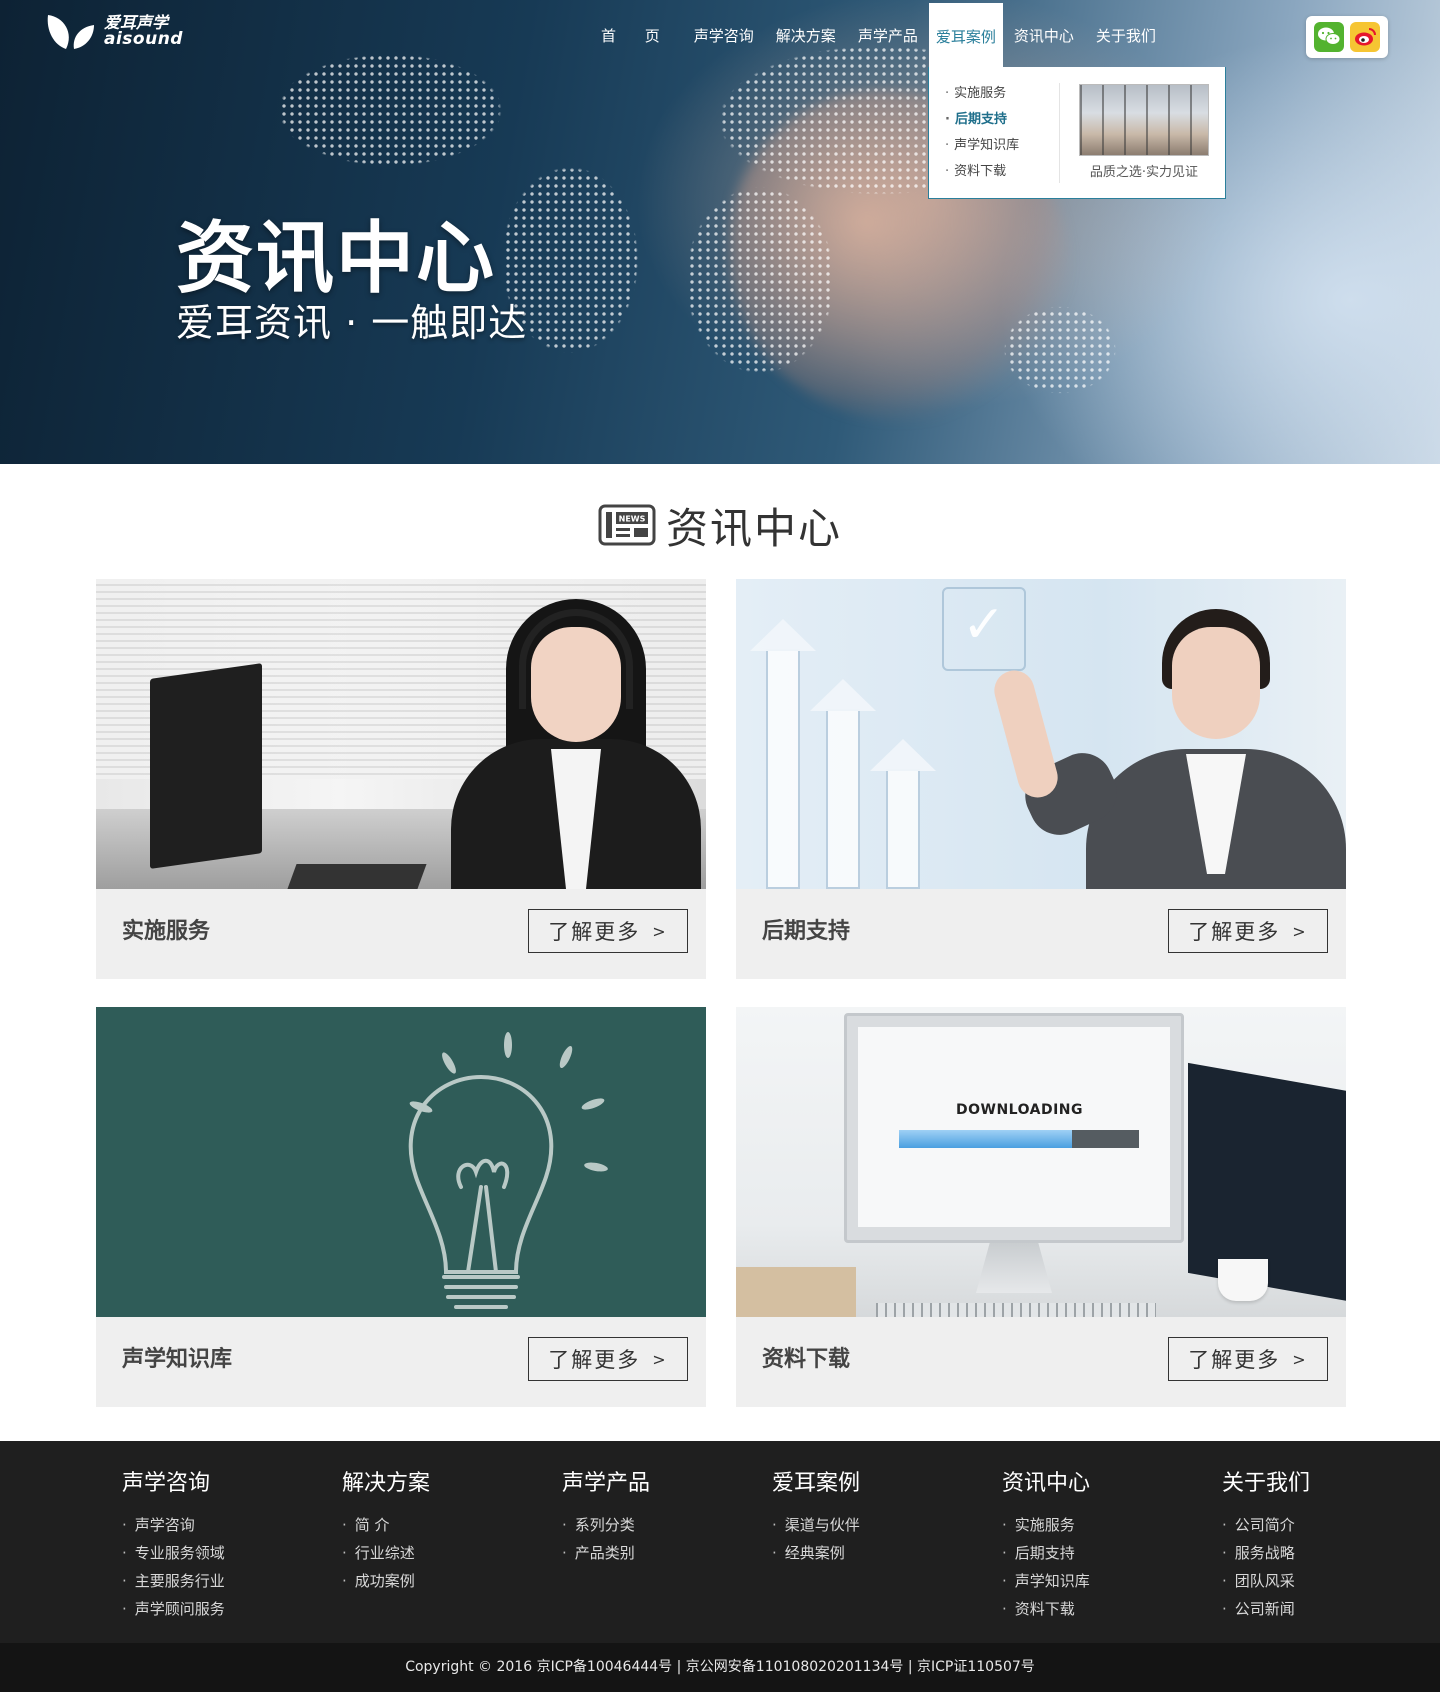 The width and height of the screenshot is (1440, 1692). I want to click on footer-column-title: 爱耳案例, so click(816, 1481).